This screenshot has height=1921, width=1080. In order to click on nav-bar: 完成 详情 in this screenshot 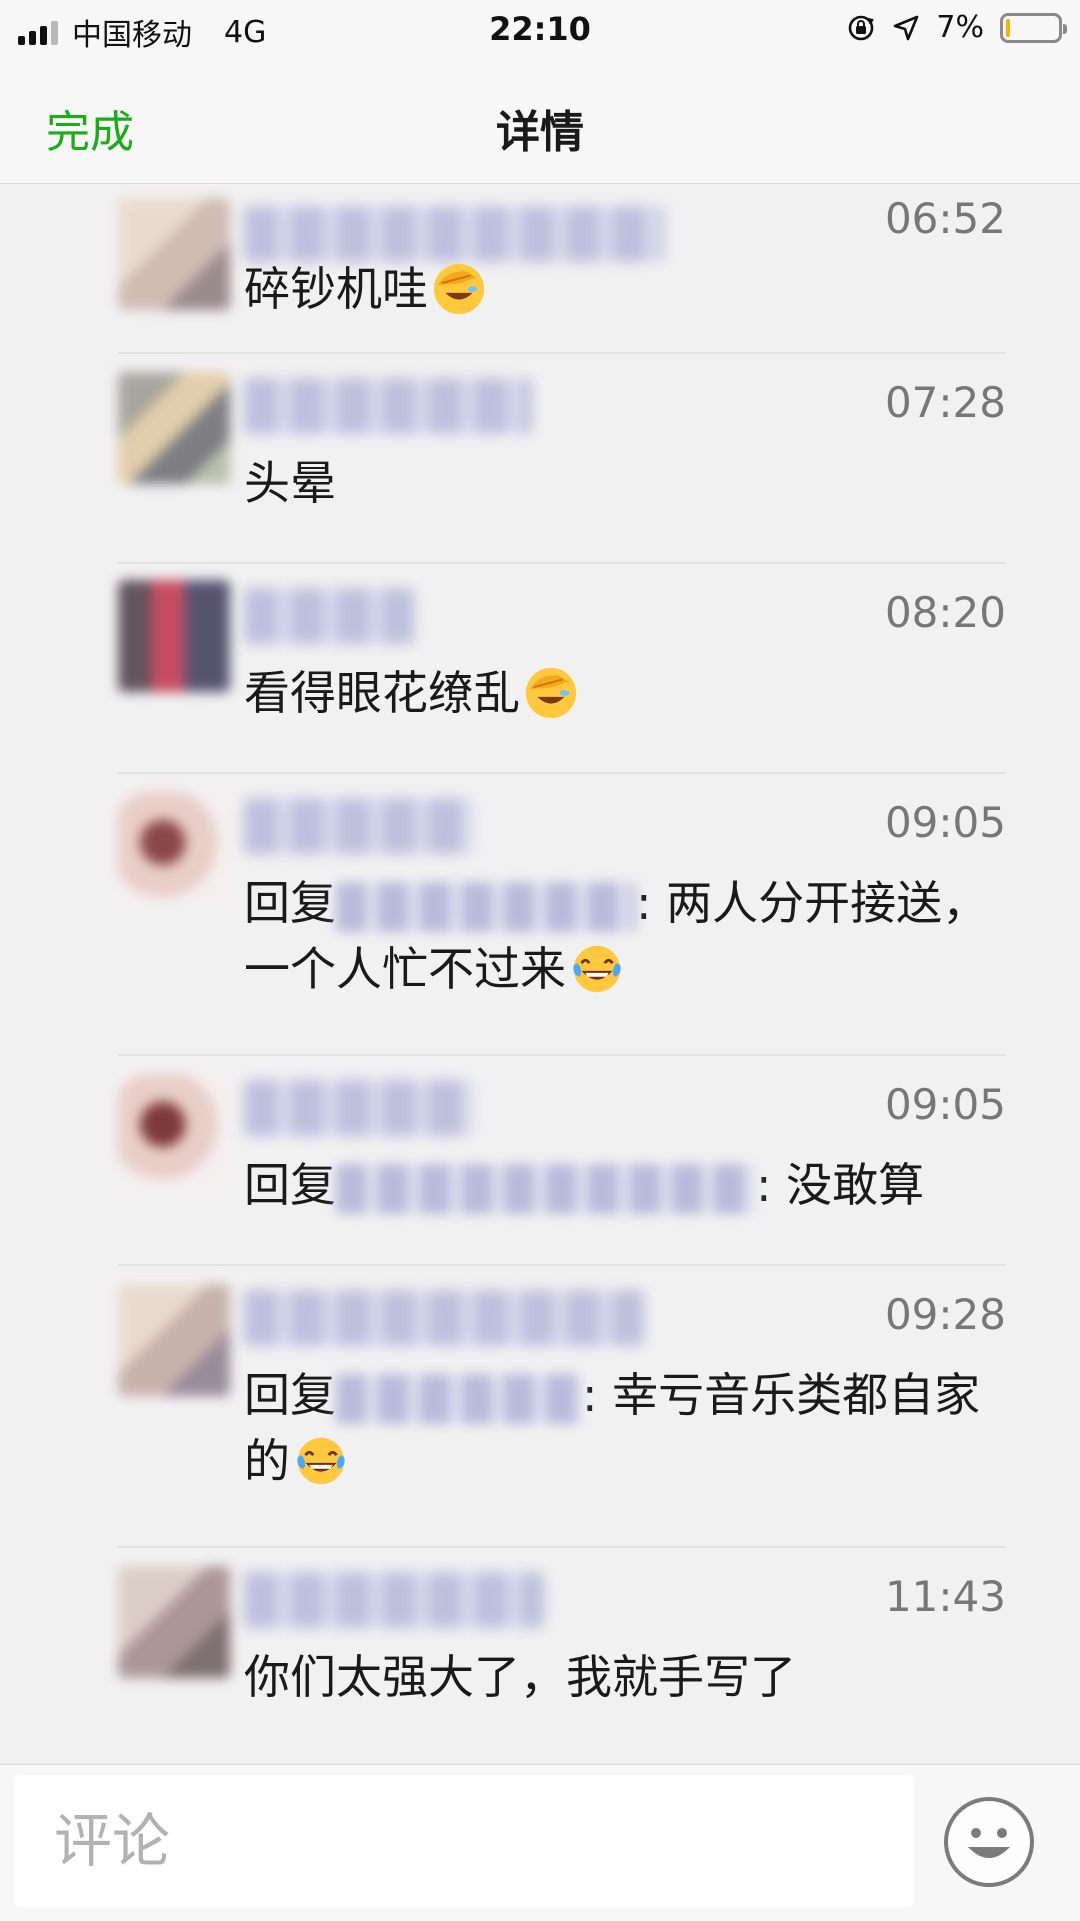, I will do `click(540, 122)`.